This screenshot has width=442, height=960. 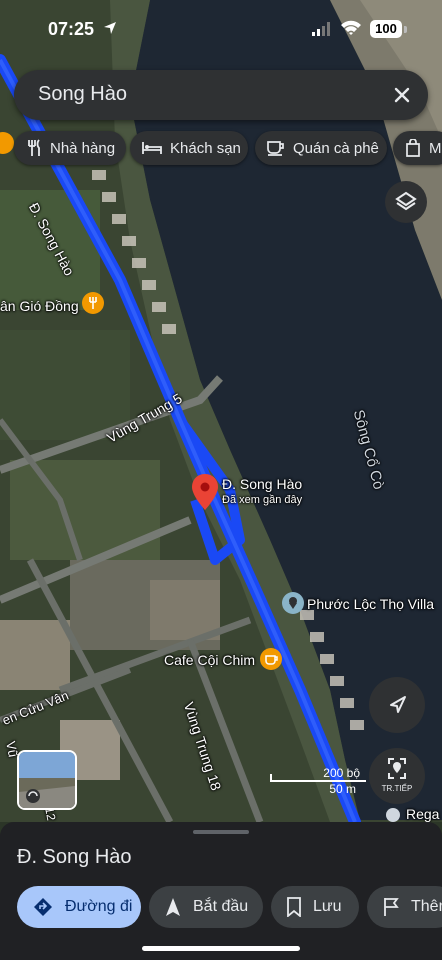 What do you see at coordinates (99, 906) in the screenshot?
I see `directions-label: Đường đi` at bounding box center [99, 906].